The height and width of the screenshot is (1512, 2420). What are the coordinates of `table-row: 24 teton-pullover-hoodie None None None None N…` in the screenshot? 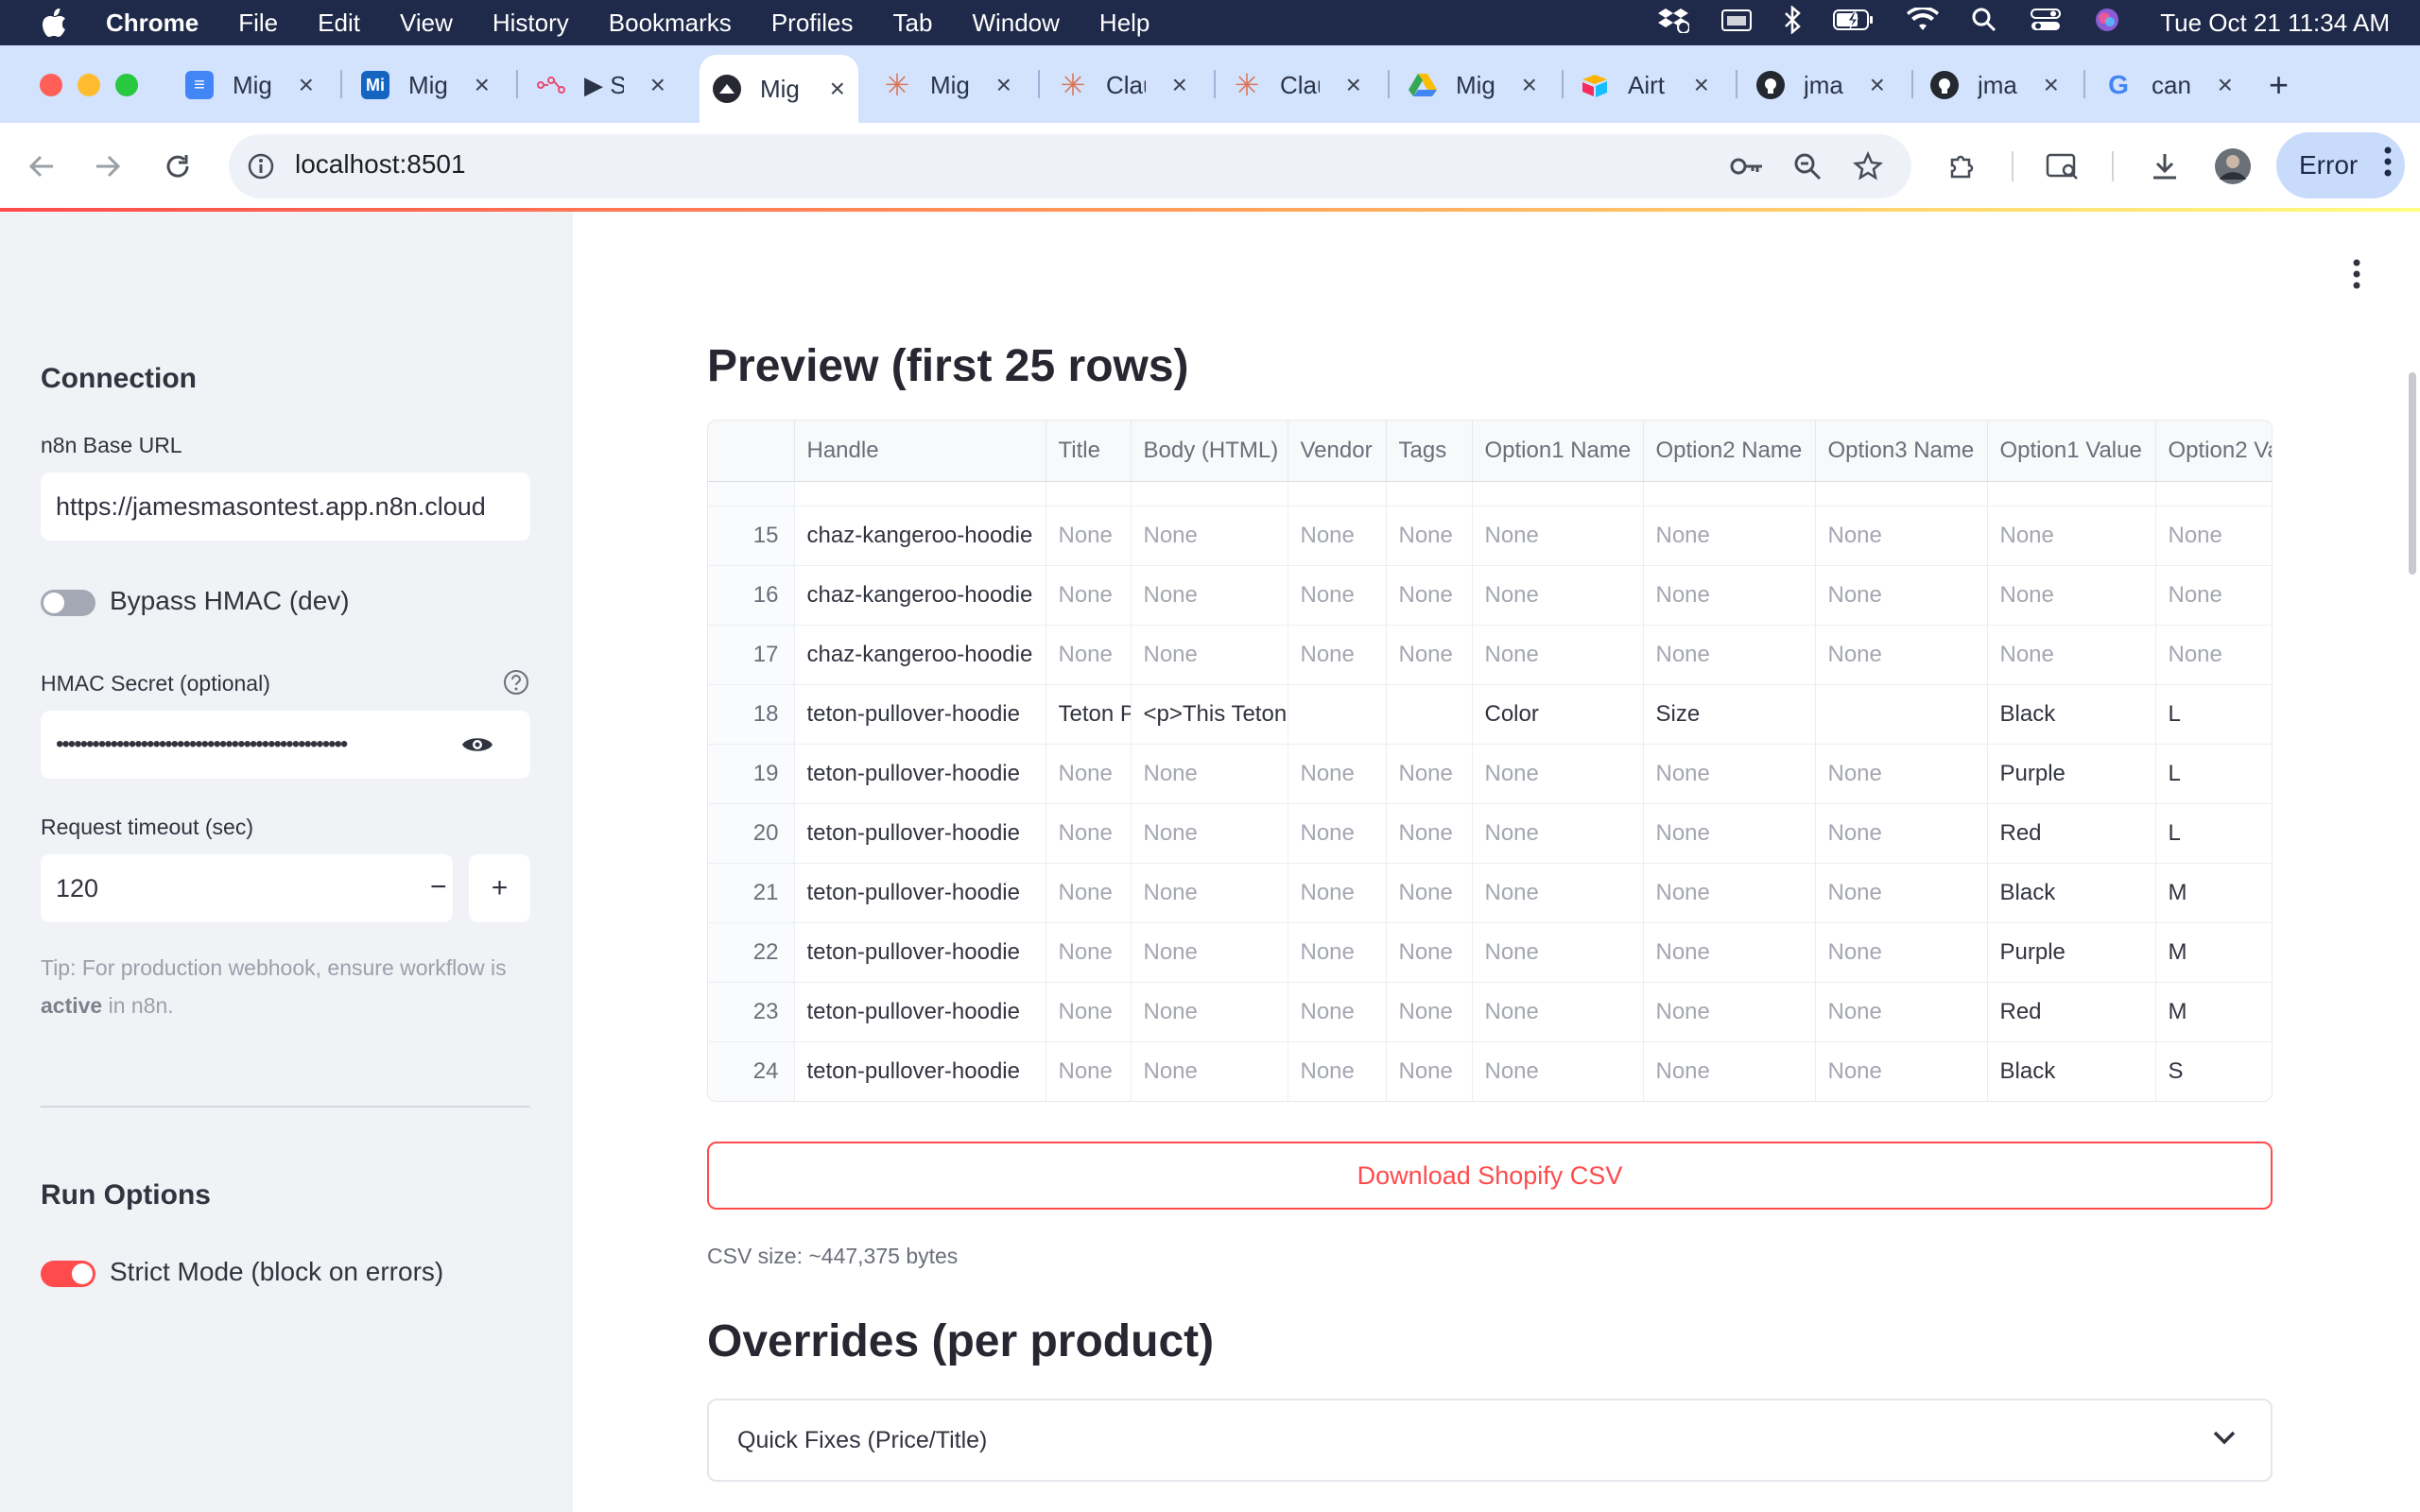 It's located at (1490, 1071).